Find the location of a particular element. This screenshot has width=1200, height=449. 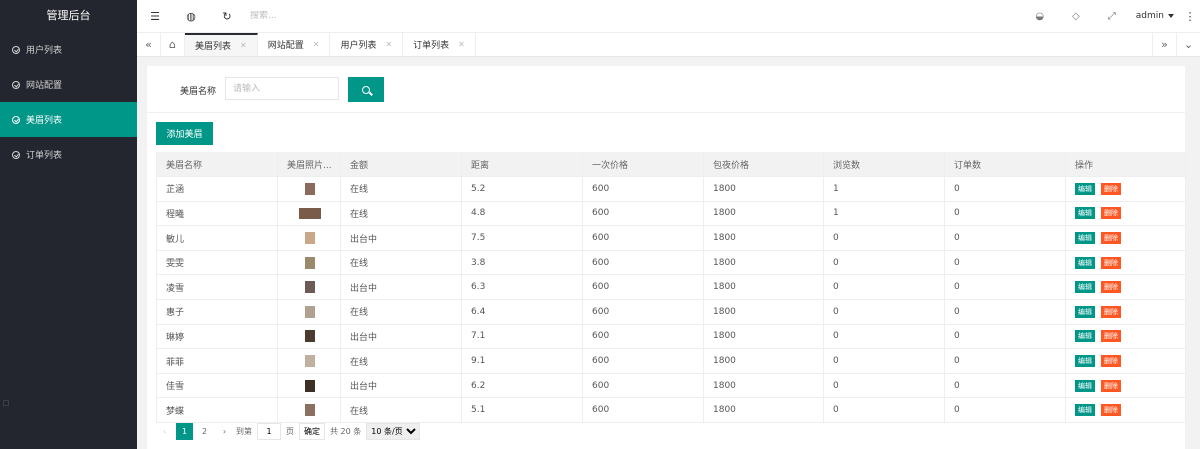

search-input is located at coordinates (310, 16).